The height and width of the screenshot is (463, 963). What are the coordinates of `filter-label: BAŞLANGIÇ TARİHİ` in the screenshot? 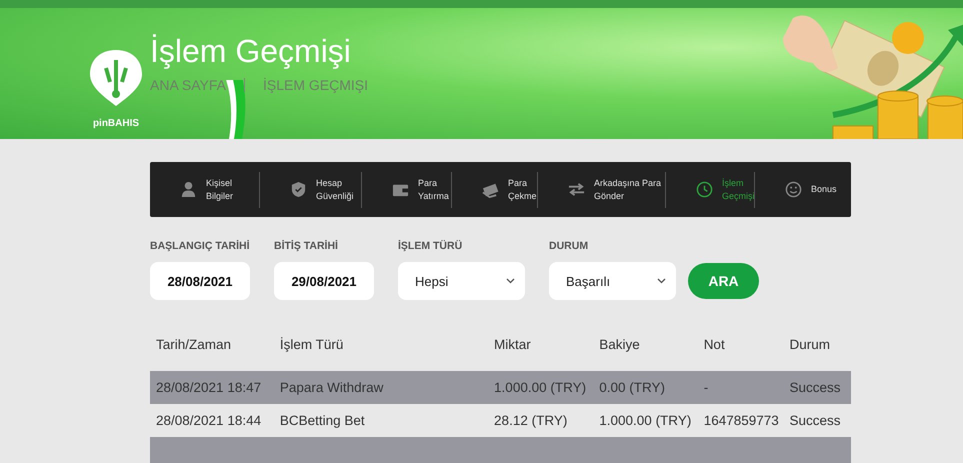 It's located at (200, 246).